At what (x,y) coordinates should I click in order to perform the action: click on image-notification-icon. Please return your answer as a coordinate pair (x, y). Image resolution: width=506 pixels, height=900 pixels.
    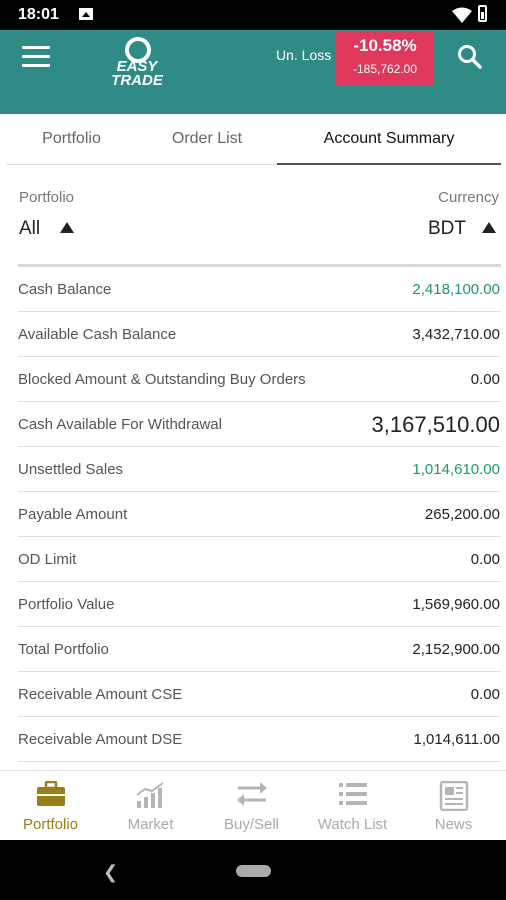
    Looking at the image, I should click on (86, 14).